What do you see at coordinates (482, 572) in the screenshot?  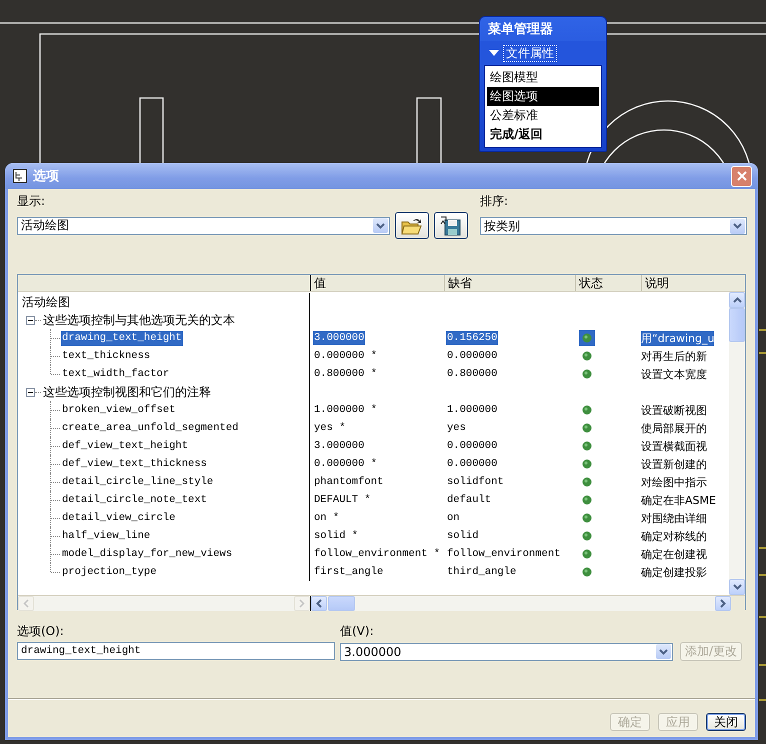 I see `default-value: third_angle` at bounding box center [482, 572].